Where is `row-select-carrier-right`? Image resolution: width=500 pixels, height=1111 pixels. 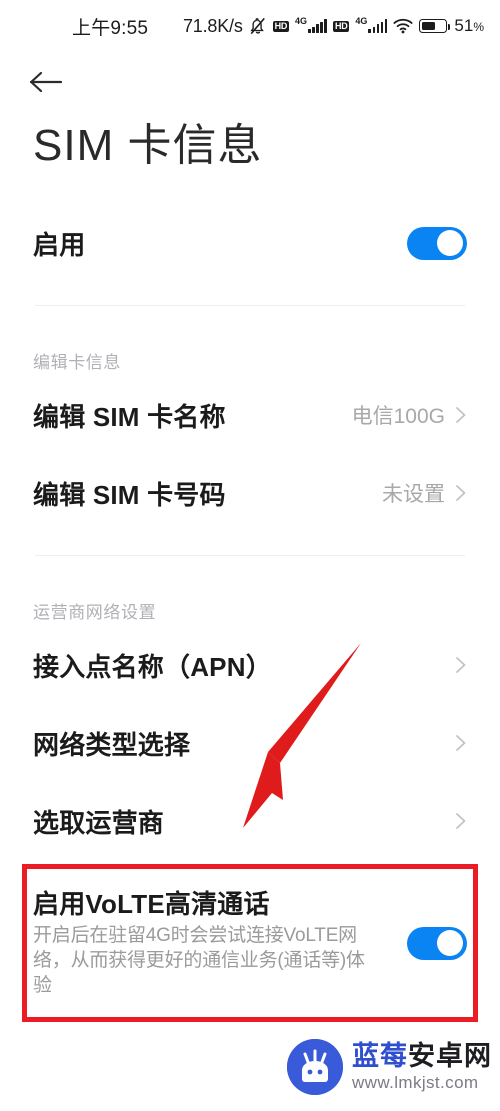
row-select-carrier-right is located at coordinates (461, 821).